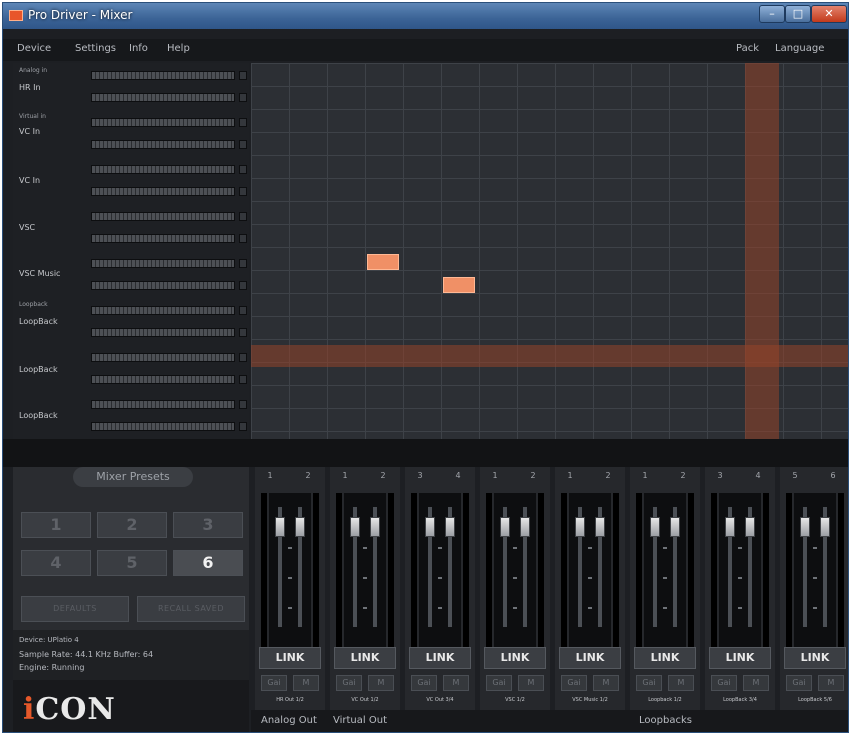 The width and height of the screenshot is (851, 734). What do you see at coordinates (208, 563) in the screenshot?
I see `preset-button-6: 6` at bounding box center [208, 563].